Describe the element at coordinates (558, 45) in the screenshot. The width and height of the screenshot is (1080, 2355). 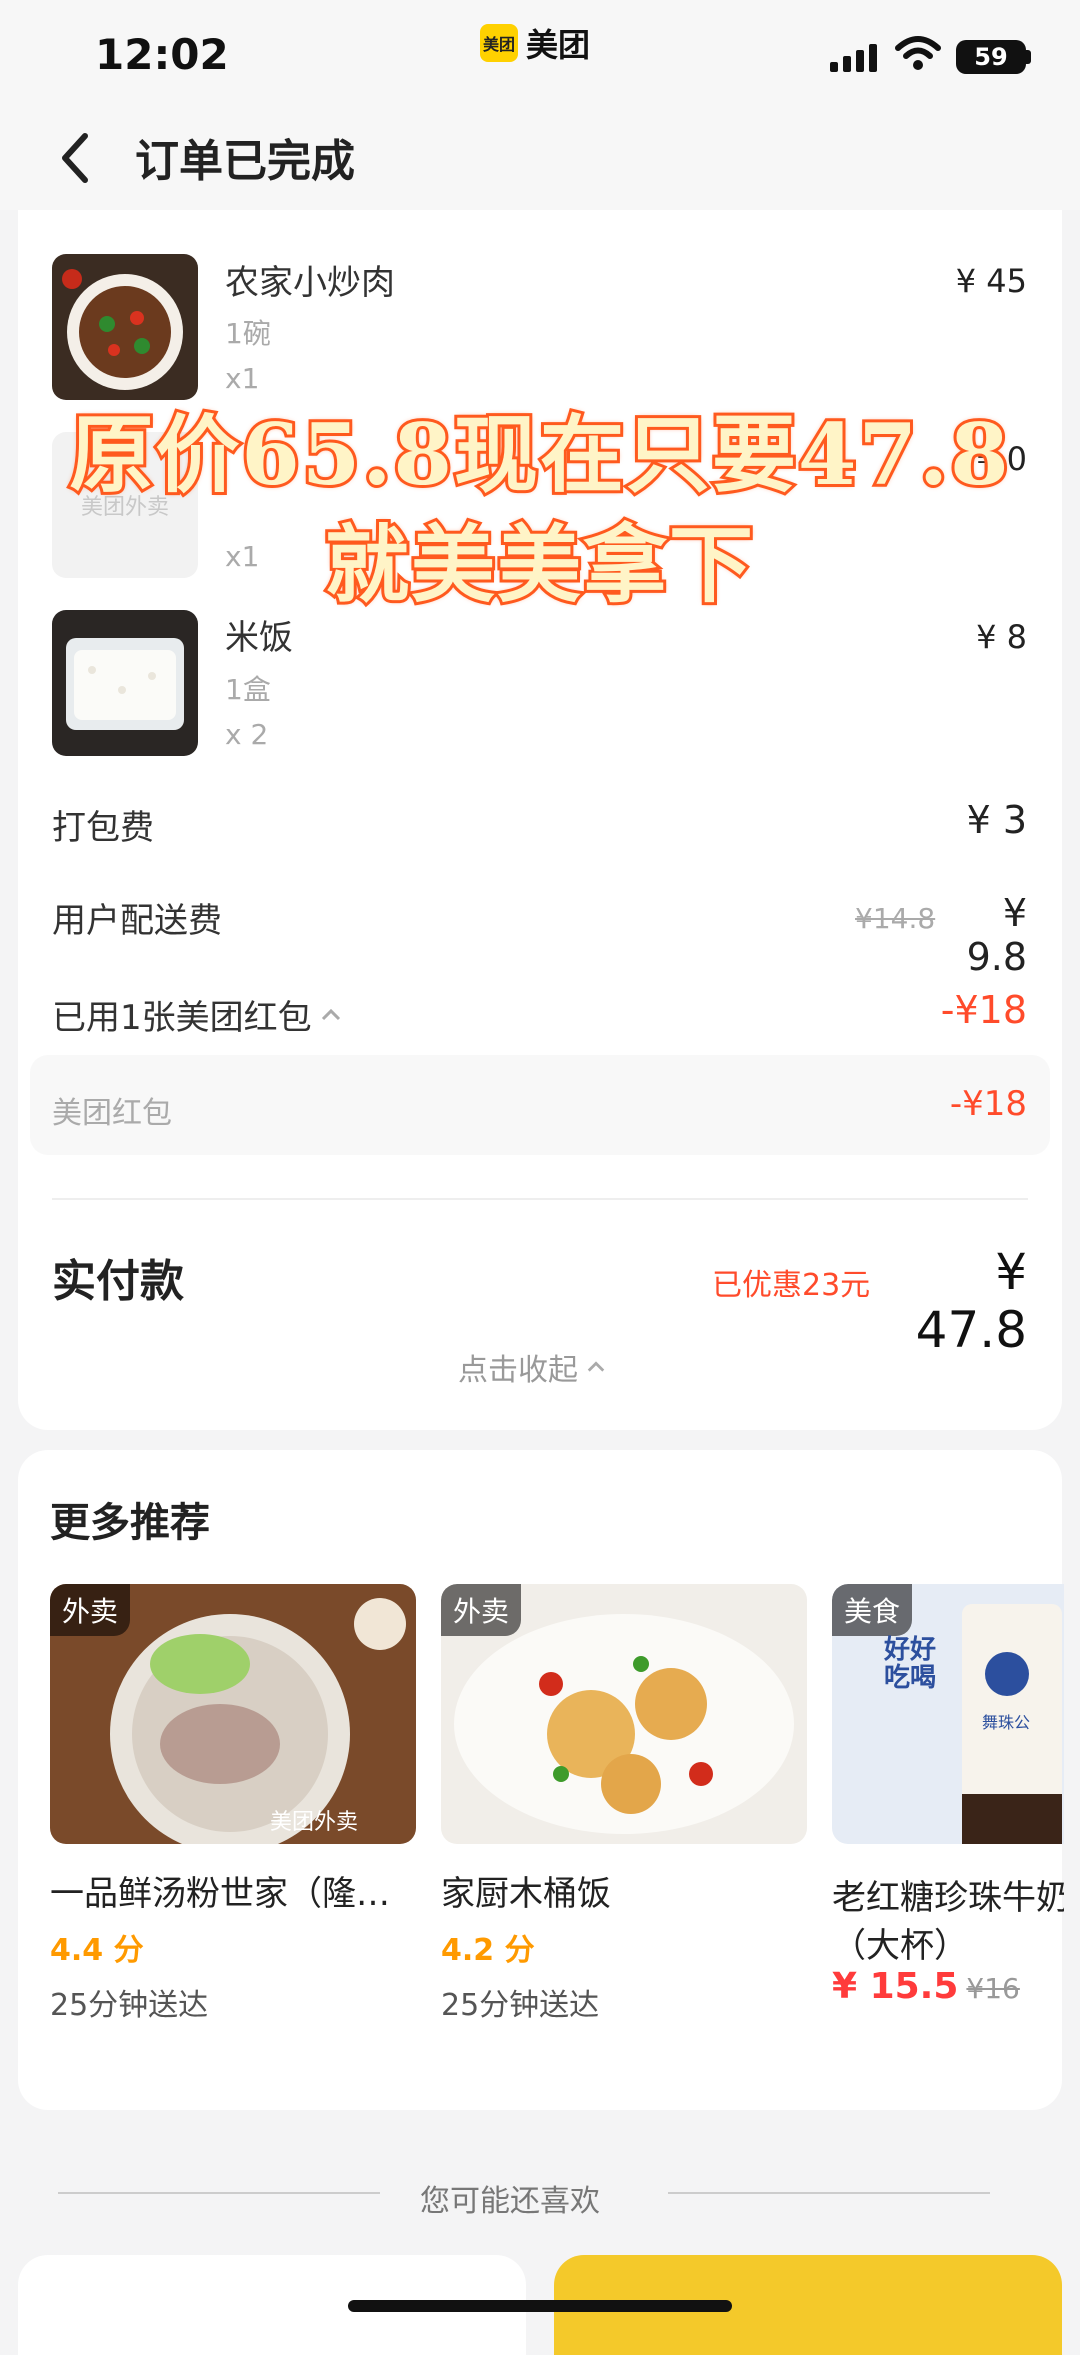
I see `app-brand-name: 美团` at that location.